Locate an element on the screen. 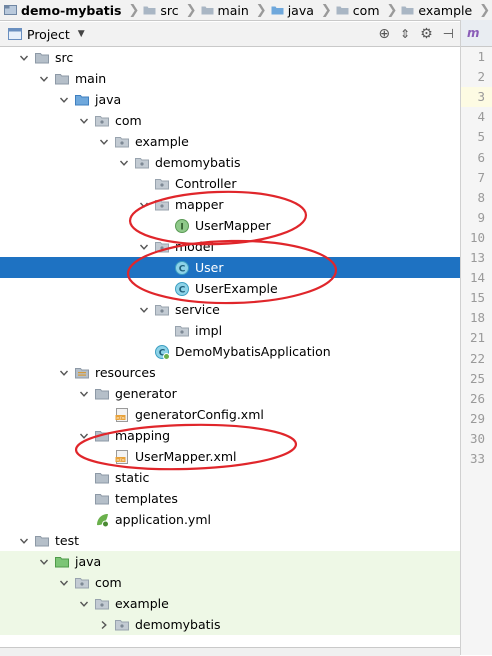  tree-node: C DemoMybatisApplication is located at coordinates (230, 351).